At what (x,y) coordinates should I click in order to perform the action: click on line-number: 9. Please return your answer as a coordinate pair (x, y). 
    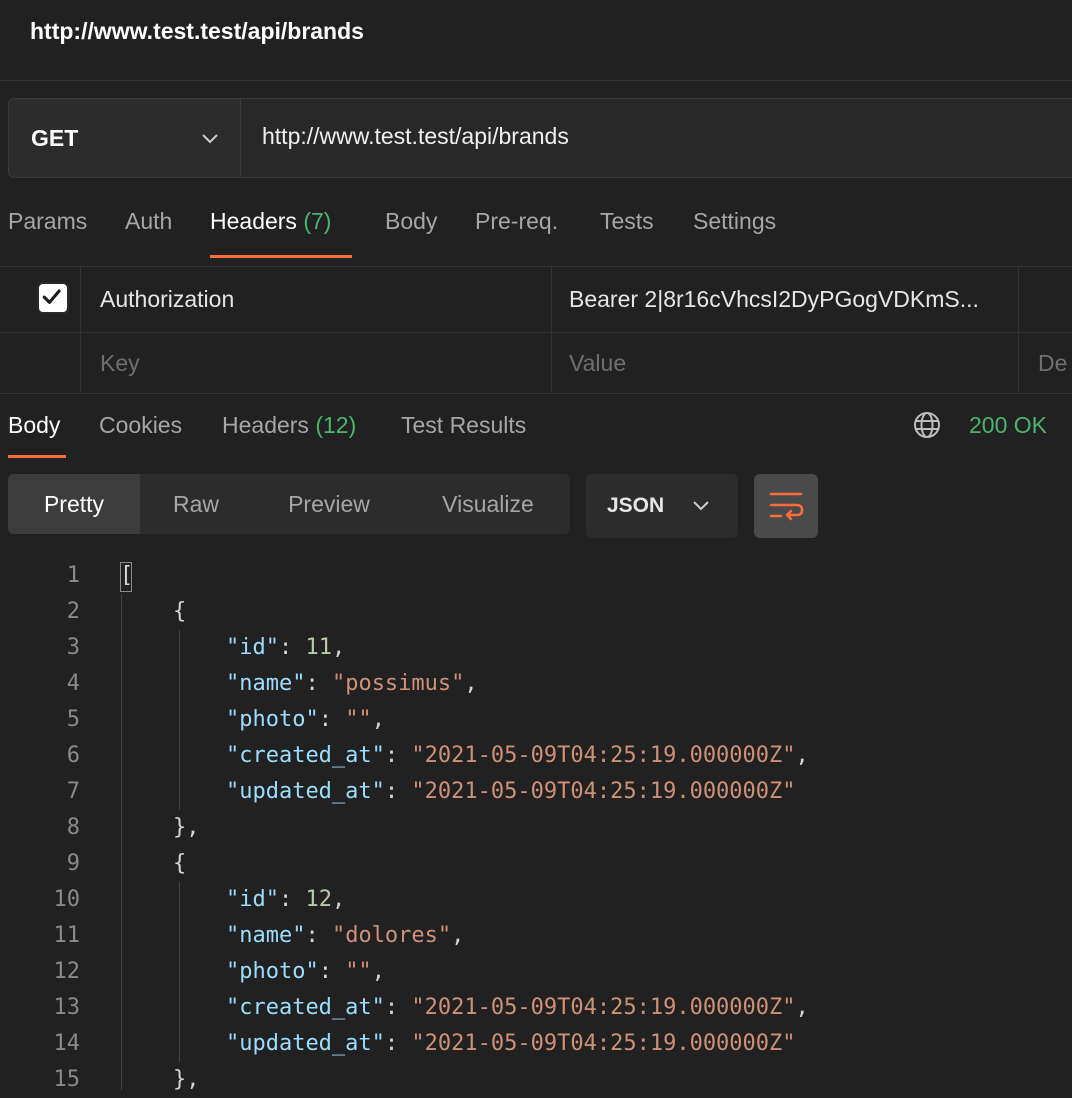
    Looking at the image, I should click on (73, 863).